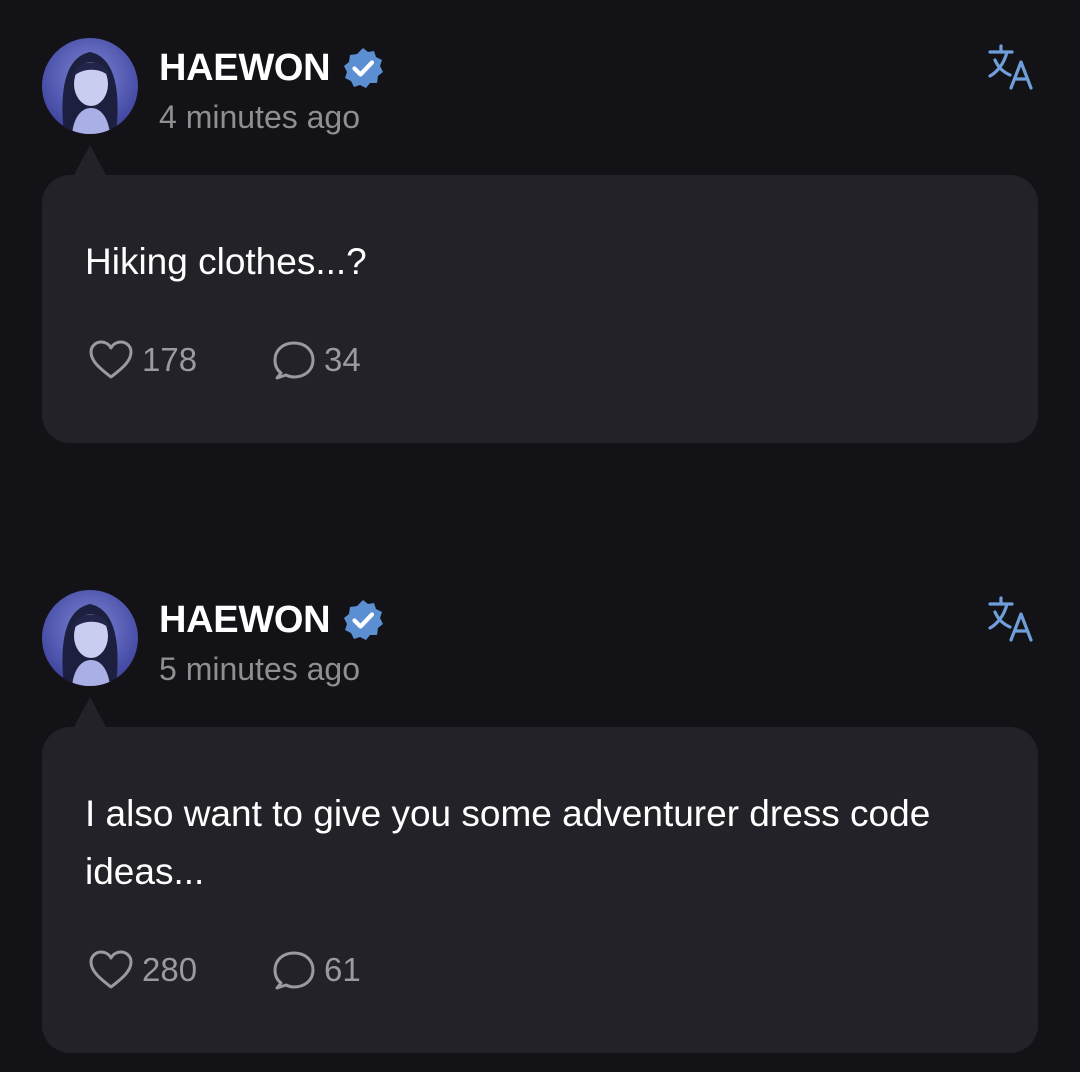 Image resolution: width=1080 pixels, height=1072 pixels. What do you see at coordinates (170, 969) in the screenshot?
I see `like-count: 280` at bounding box center [170, 969].